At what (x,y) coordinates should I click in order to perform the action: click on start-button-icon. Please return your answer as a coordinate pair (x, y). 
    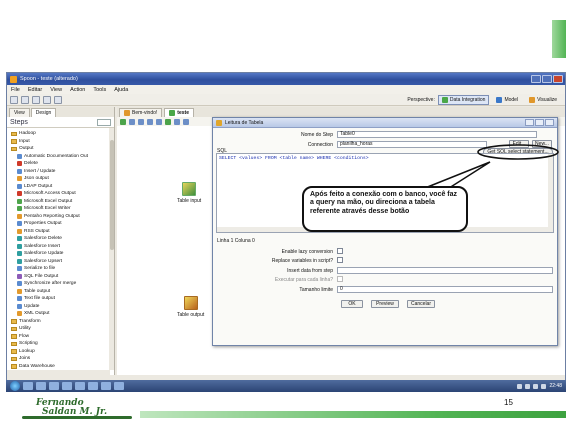
    Looking at the image, I should click on (15, 386).